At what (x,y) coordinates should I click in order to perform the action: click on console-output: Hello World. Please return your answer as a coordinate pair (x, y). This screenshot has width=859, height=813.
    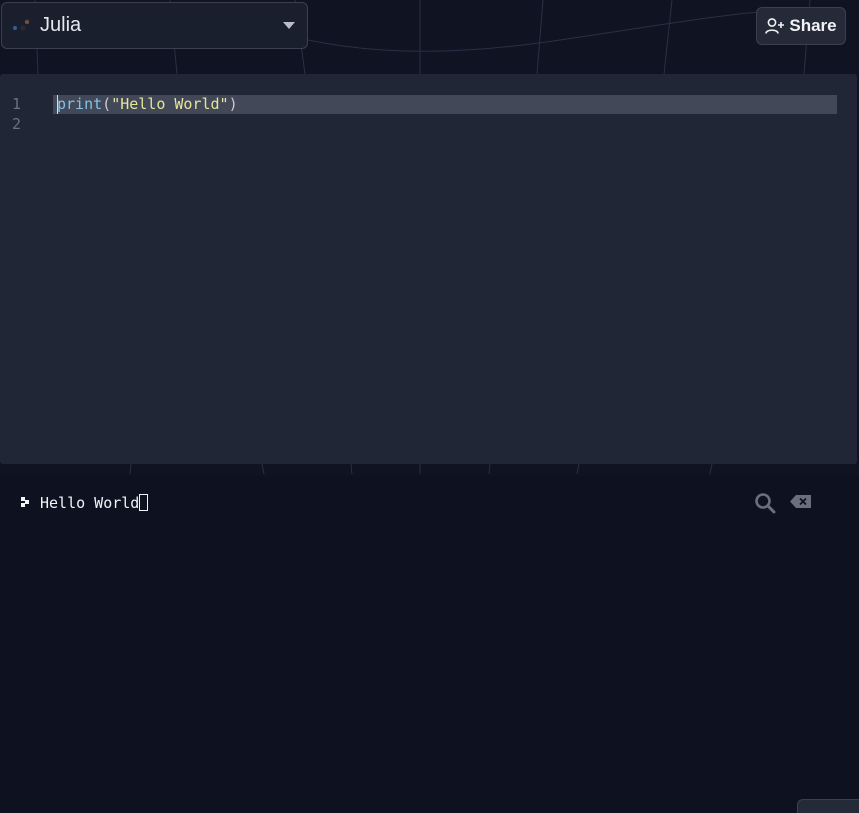
    Looking at the image, I should click on (94, 503).